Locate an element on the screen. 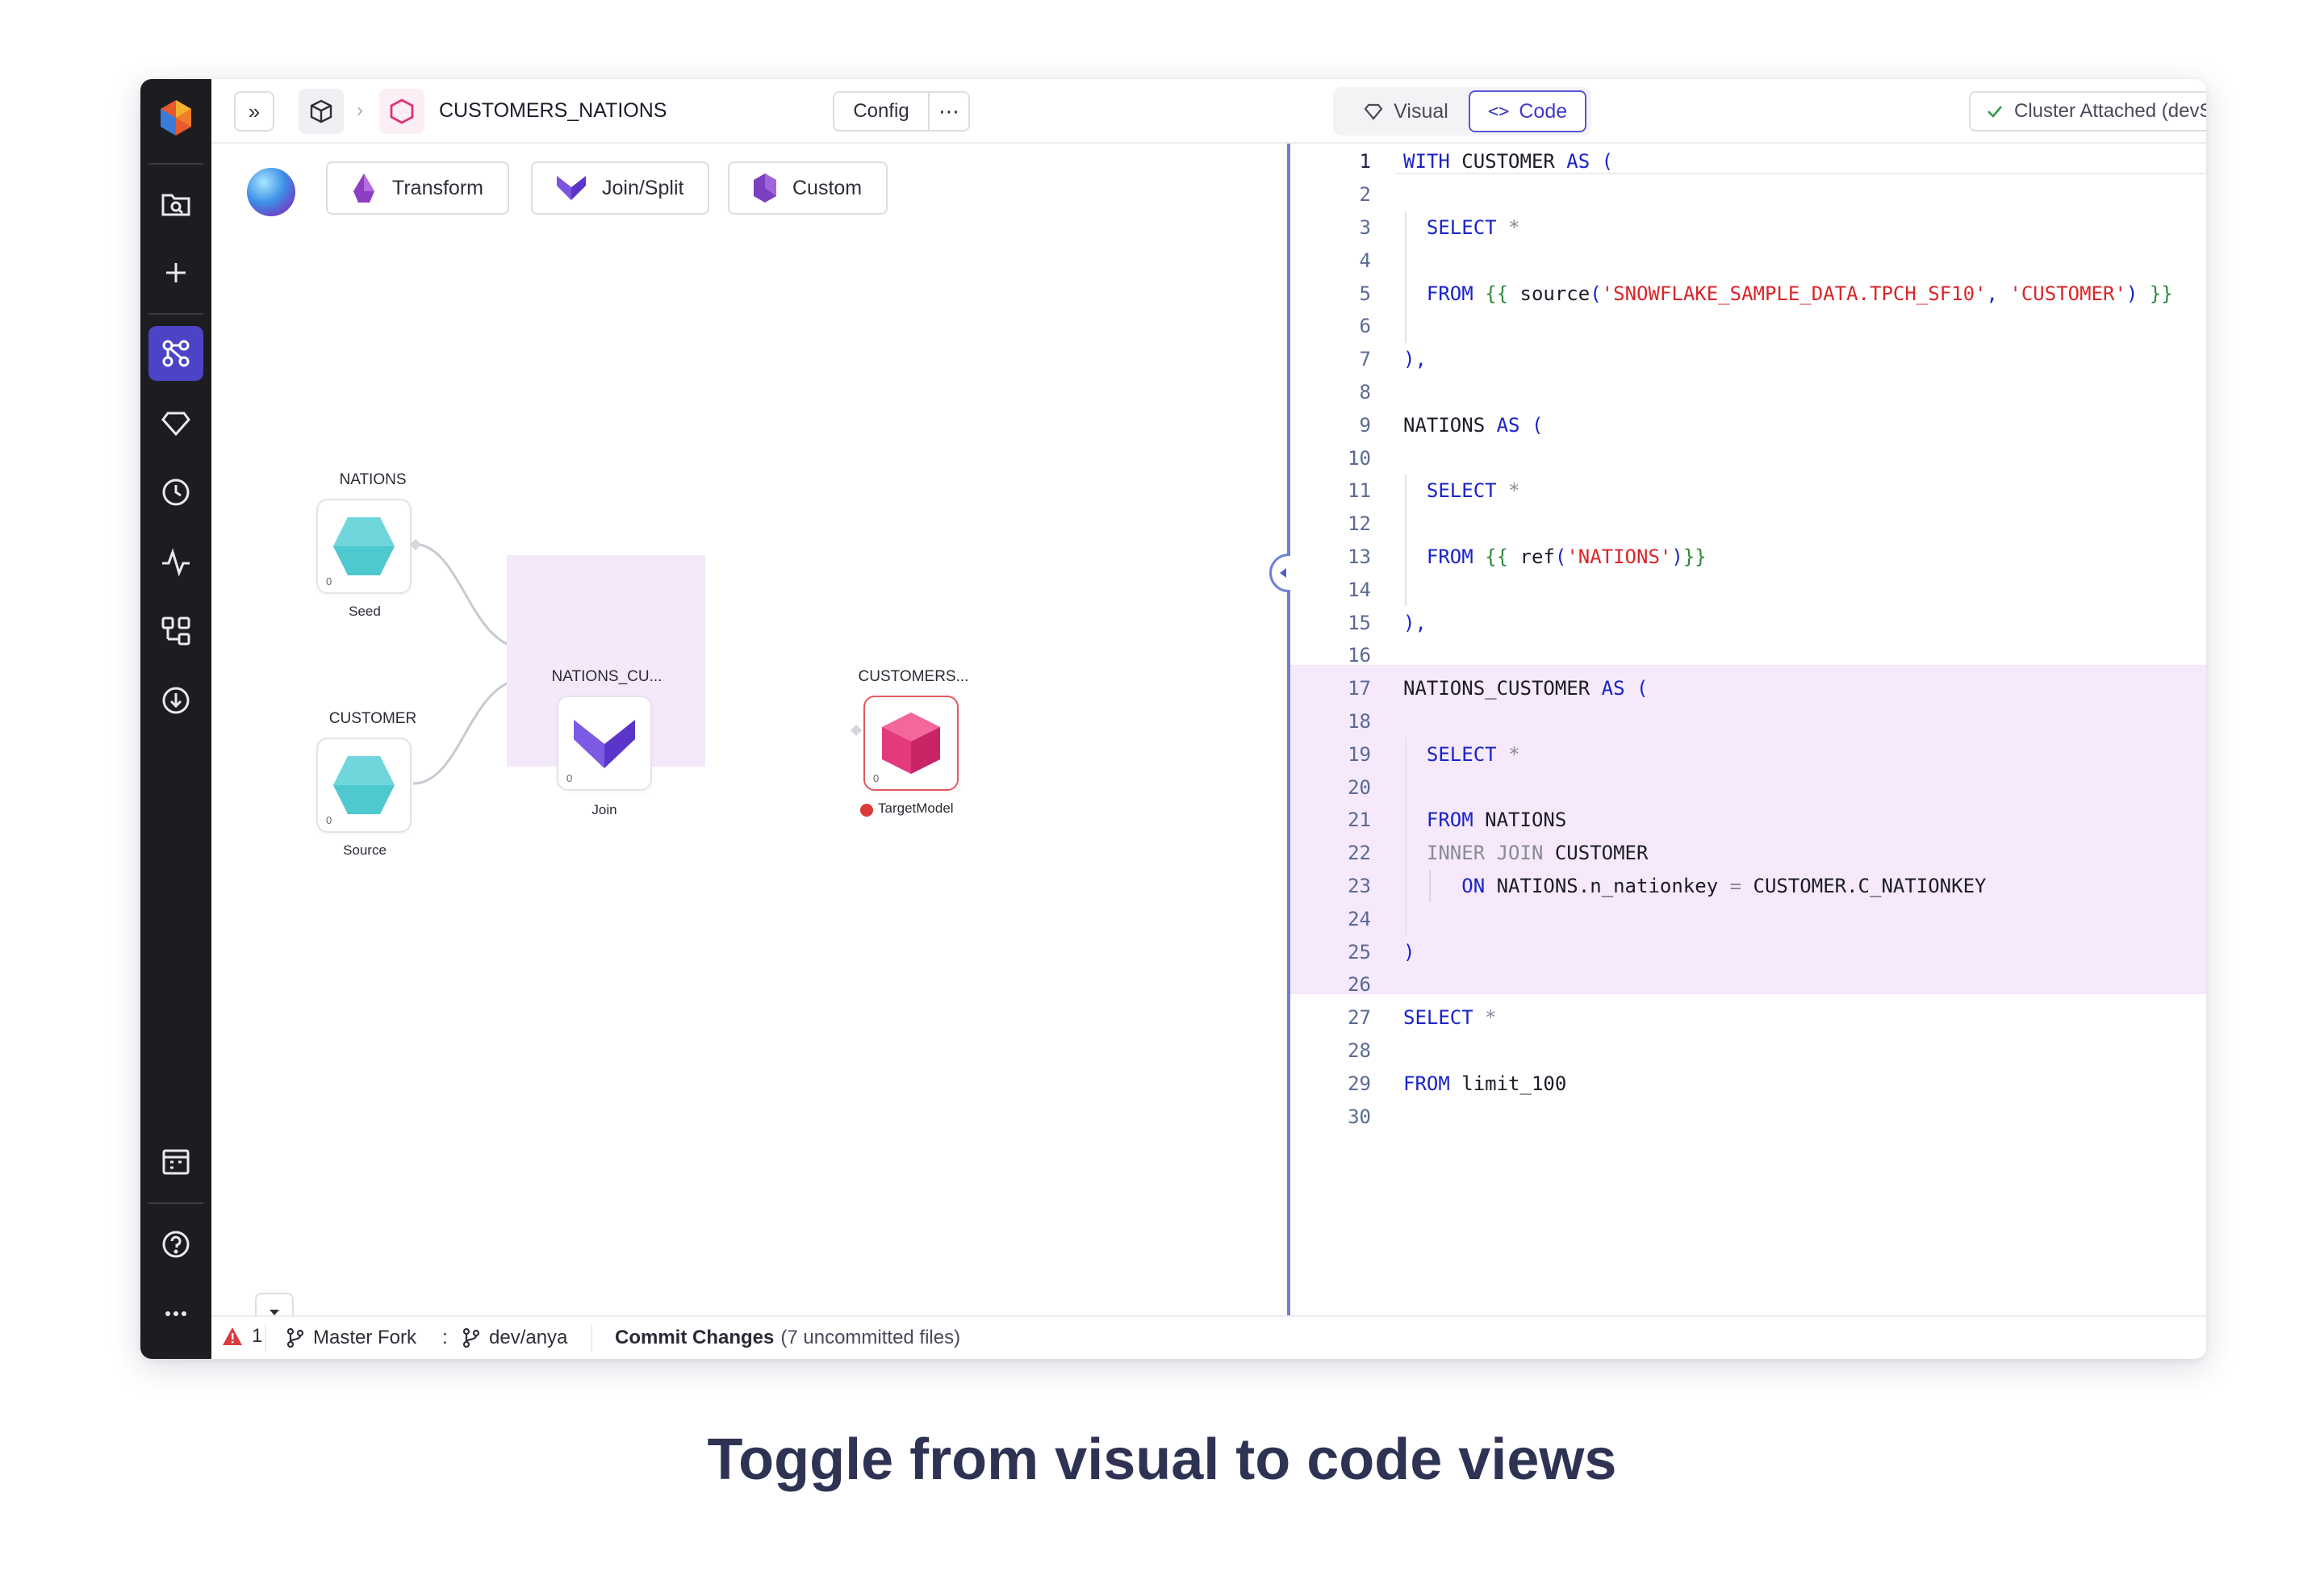 Image resolution: width=2324 pixels, height=1580 pixels. search-folder-icon is located at coordinates (175, 203).